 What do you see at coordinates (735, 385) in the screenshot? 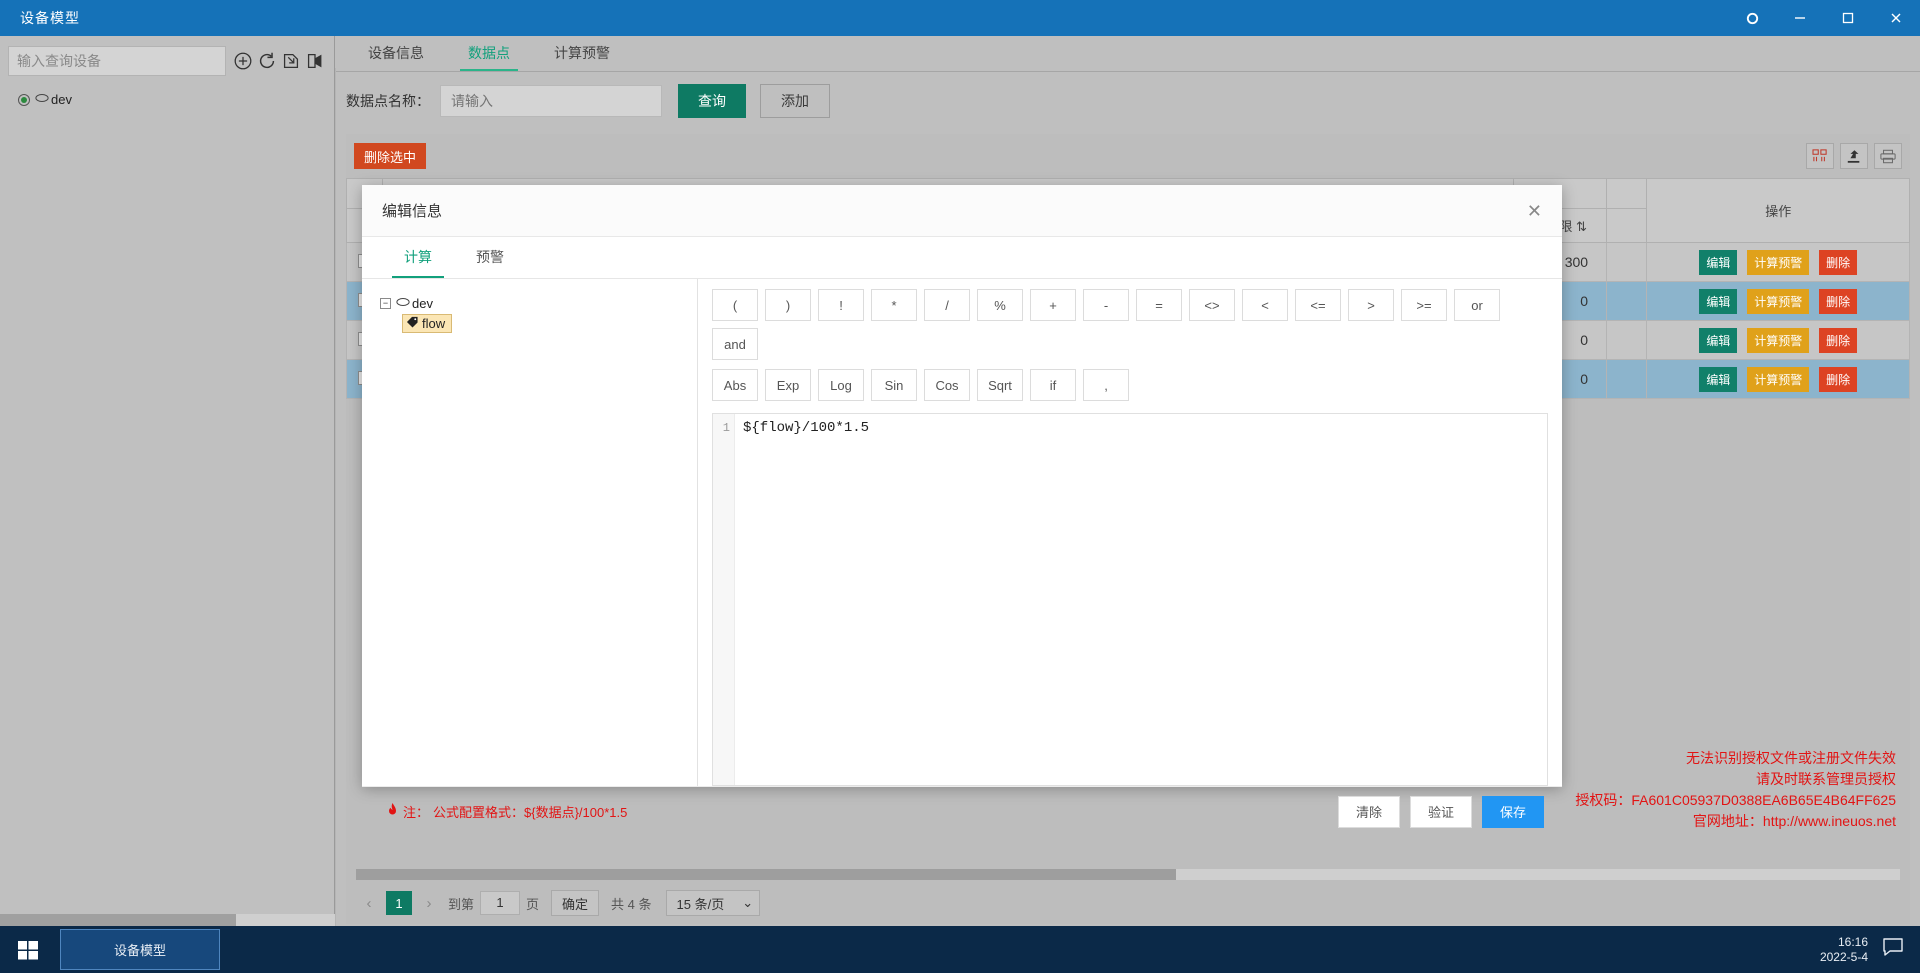
I see `fn-abs: Abs` at bounding box center [735, 385].